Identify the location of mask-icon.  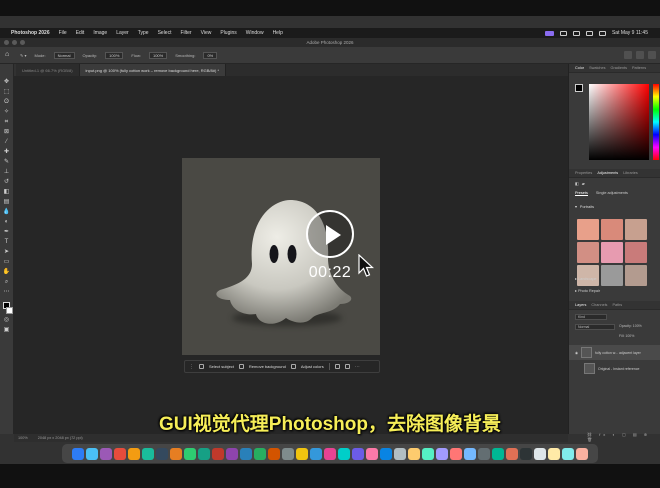
(347, 366).